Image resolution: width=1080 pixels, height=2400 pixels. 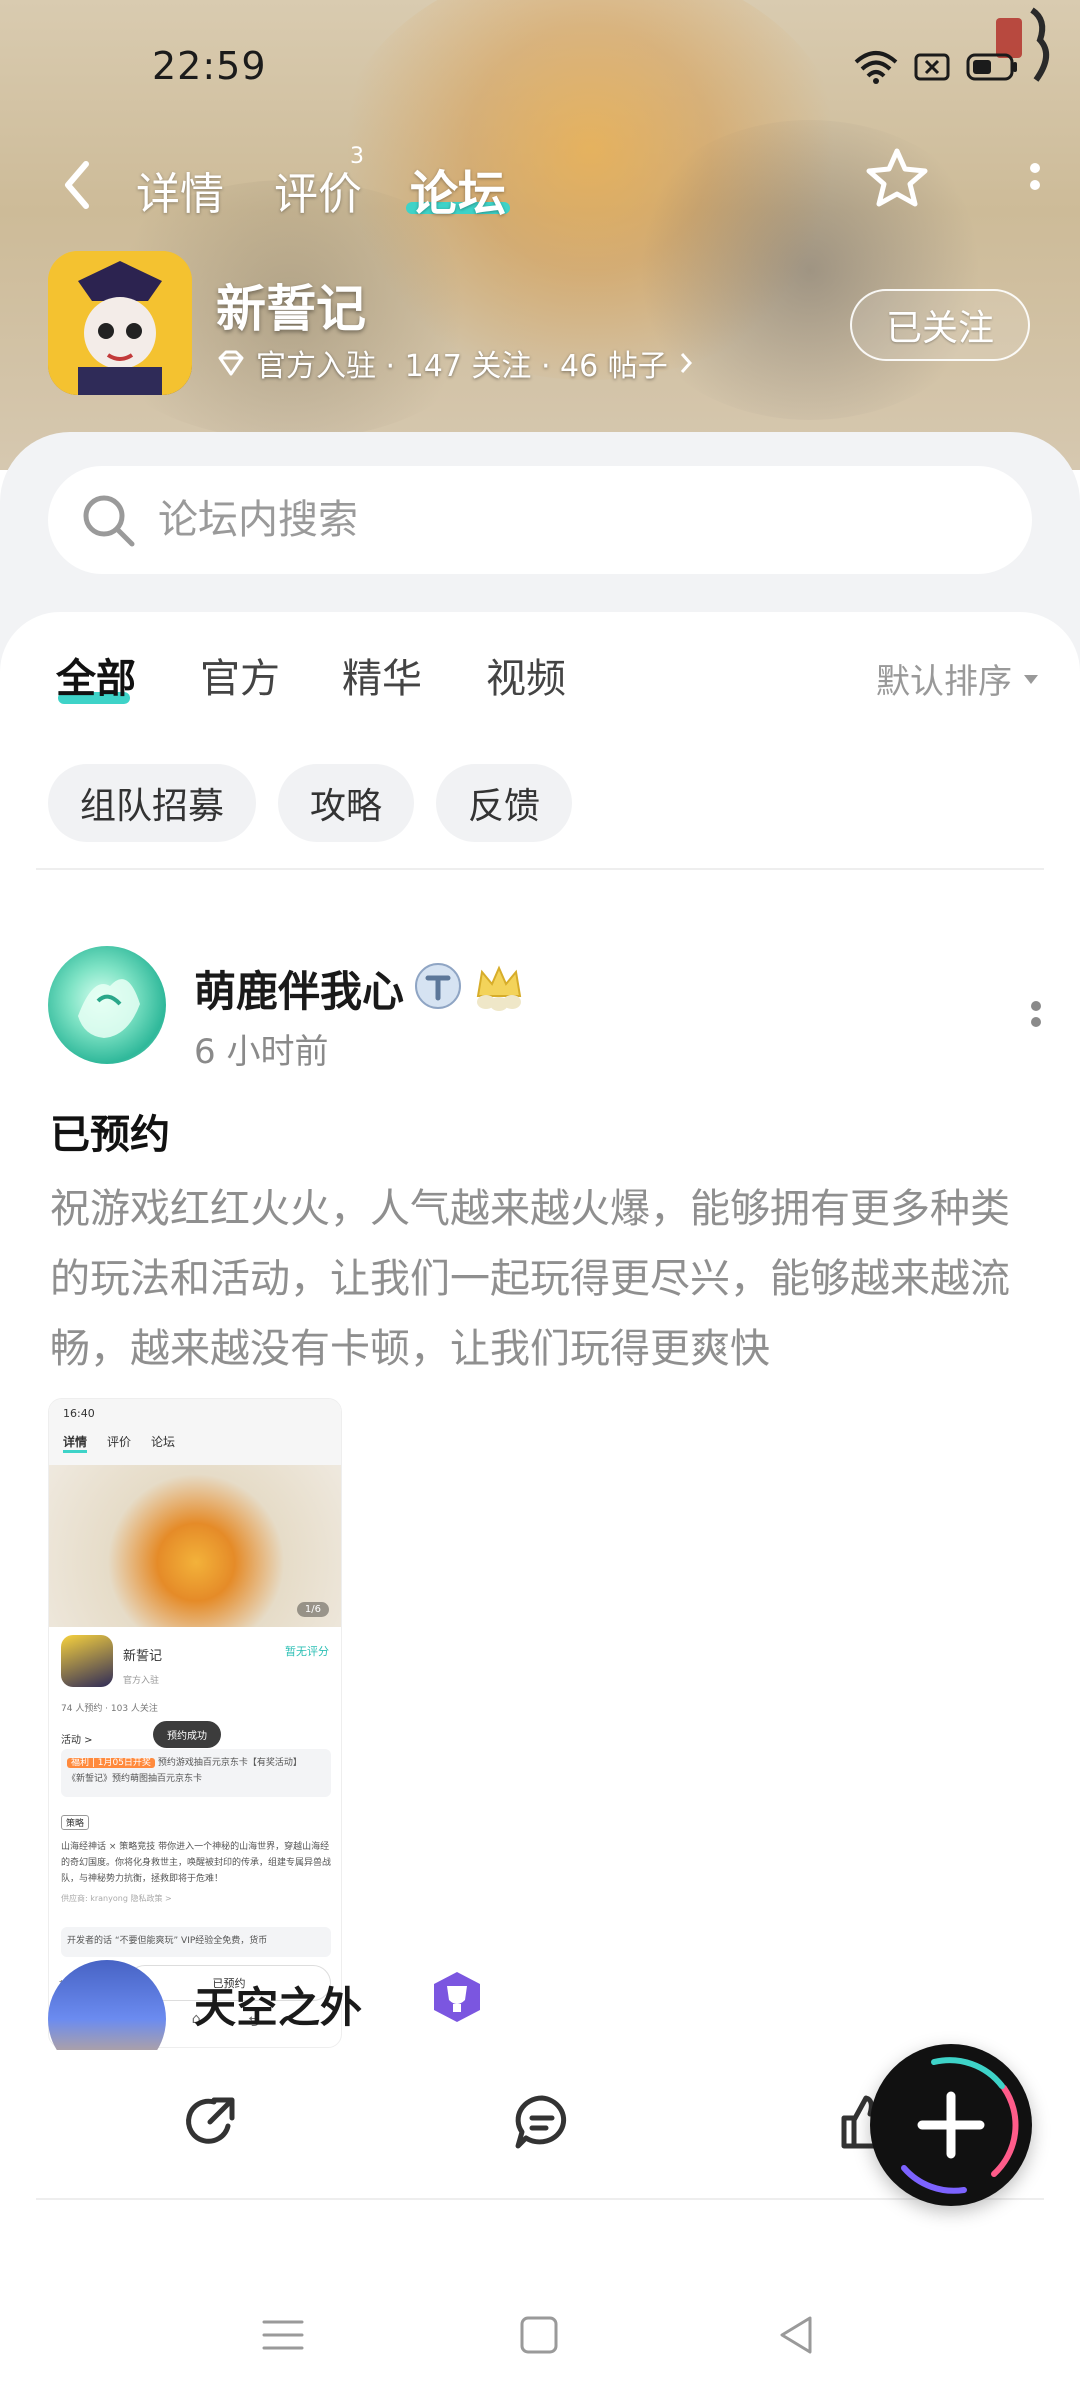 I want to click on trophy-badge-icon, so click(x=457, y=1997).